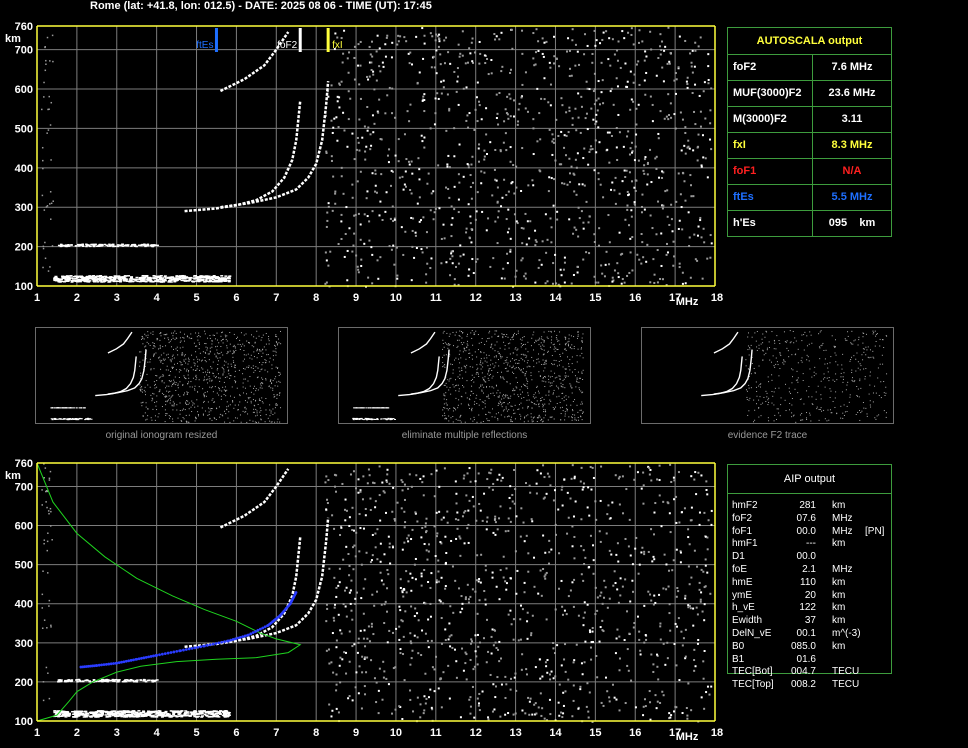 This screenshot has width=968, height=748. Describe the element at coordinates (24, 287) in the screenshot. I see `y-tick-label: 100` at that location.